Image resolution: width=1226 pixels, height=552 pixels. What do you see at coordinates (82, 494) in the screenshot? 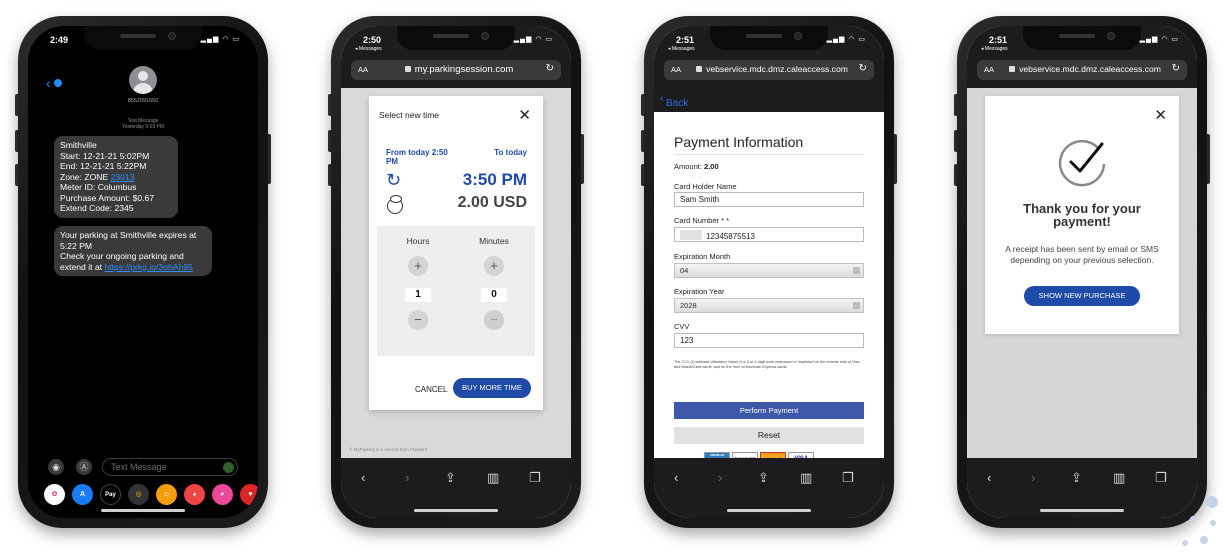
I see `app-store-app-icon: A` at bounding box center [82, 494].